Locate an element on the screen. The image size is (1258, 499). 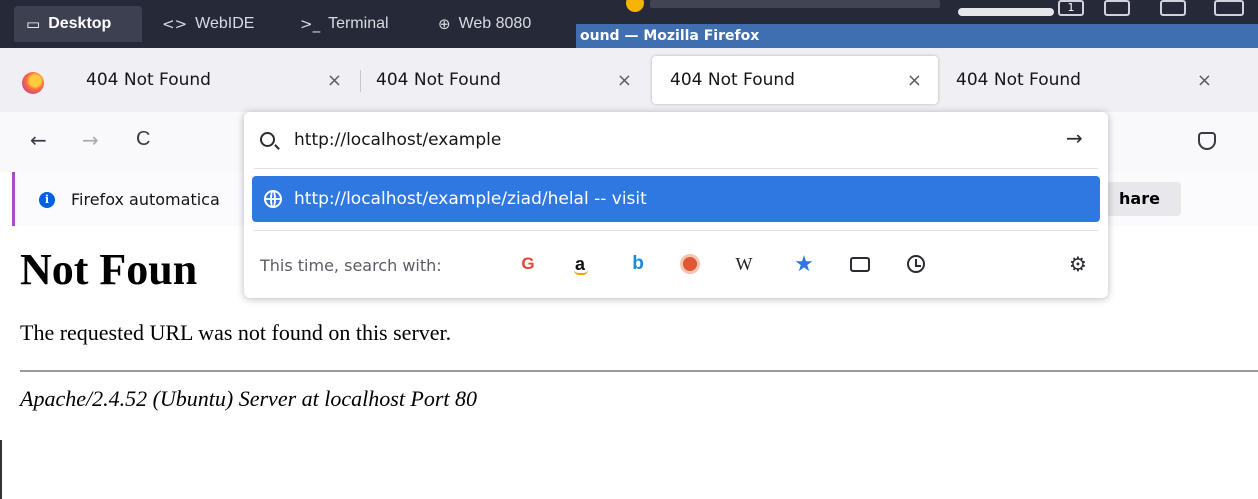
lab-tab-label: WebIDE is located at coordinates (225, 23).